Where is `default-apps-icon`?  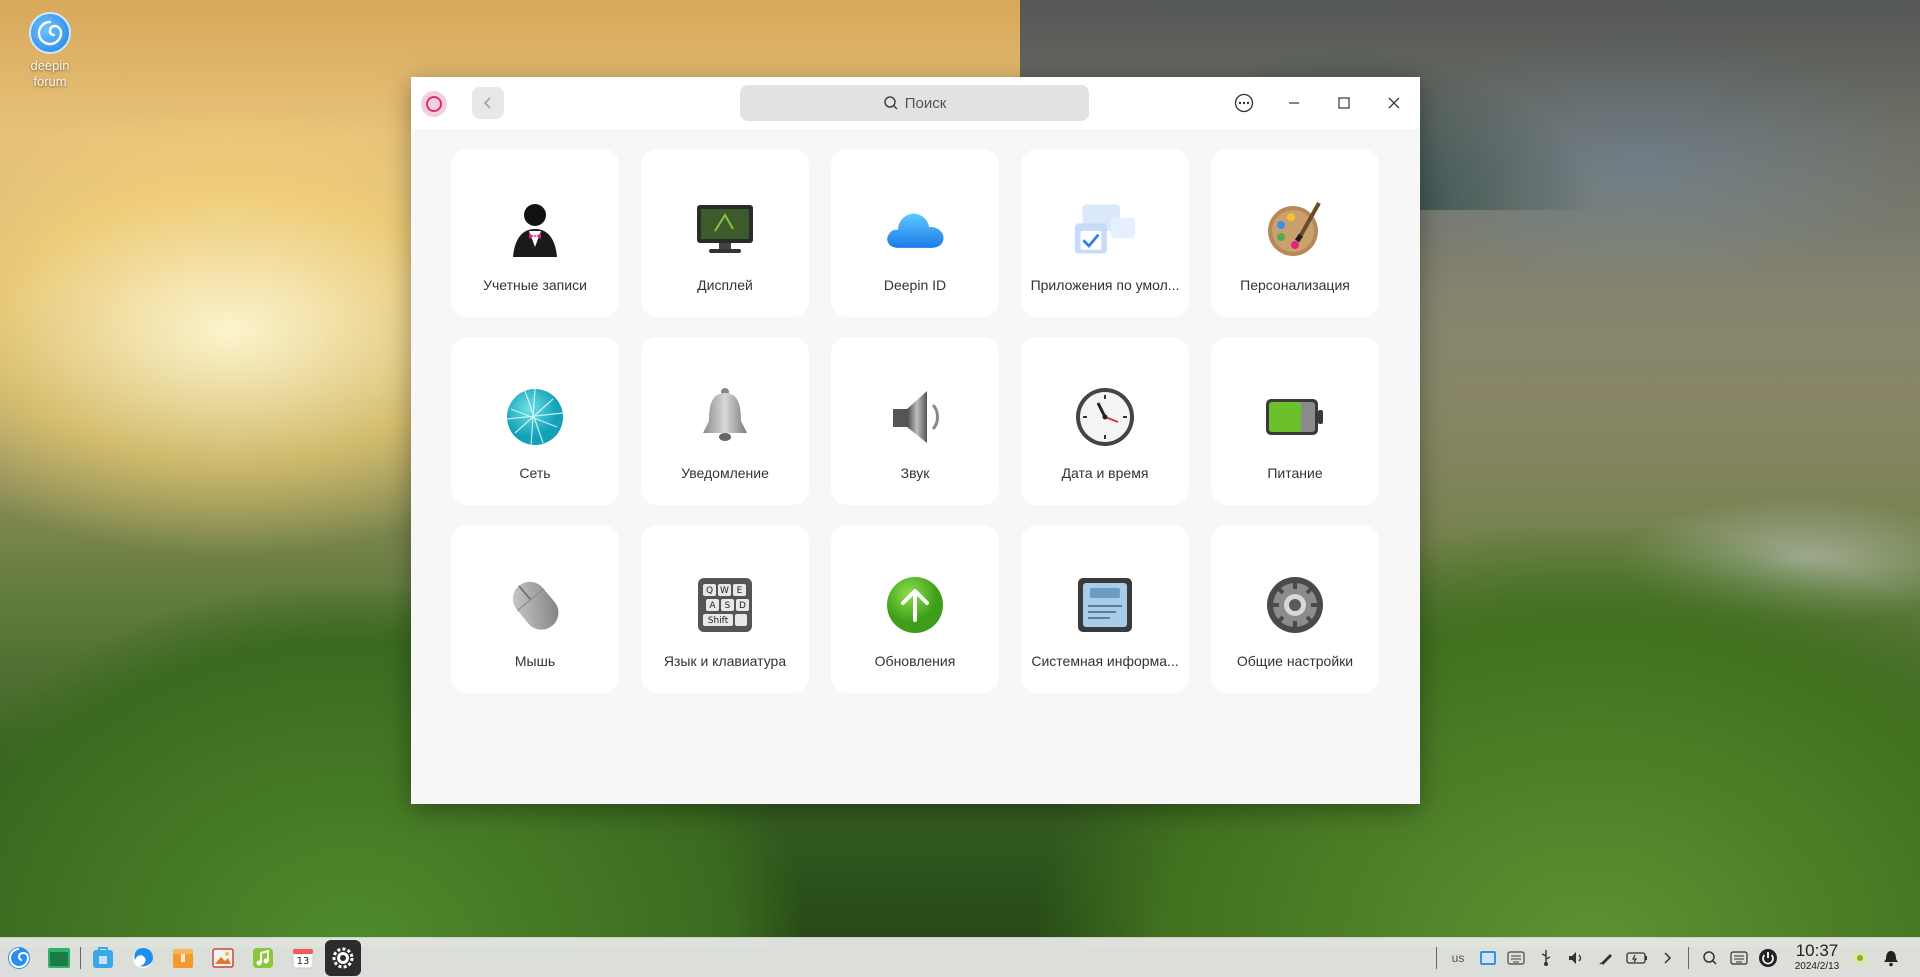 default-apps-icon is located at coordinates (1105, 229).